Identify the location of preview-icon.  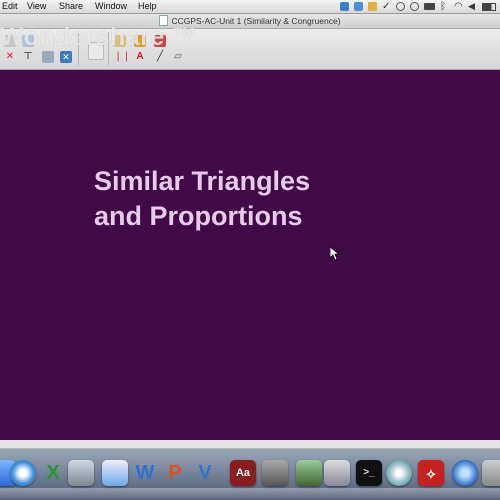
(337, 473).